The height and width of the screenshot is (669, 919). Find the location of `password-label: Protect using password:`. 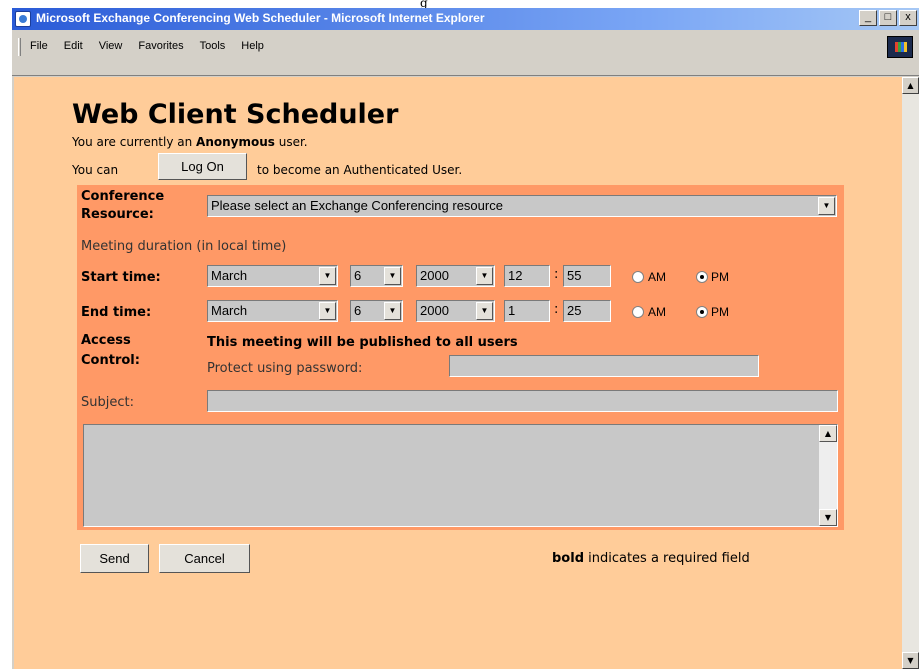

password-label: Protect using password: is located at coordinates (285, 368).